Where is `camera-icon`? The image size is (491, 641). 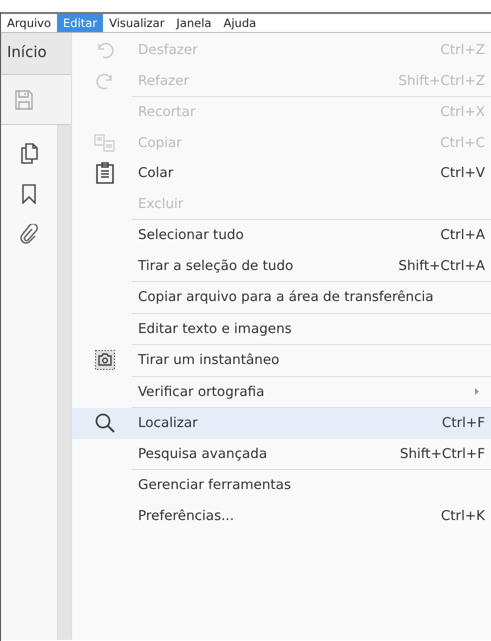
camera-icon is located at coordinates (105, 360).